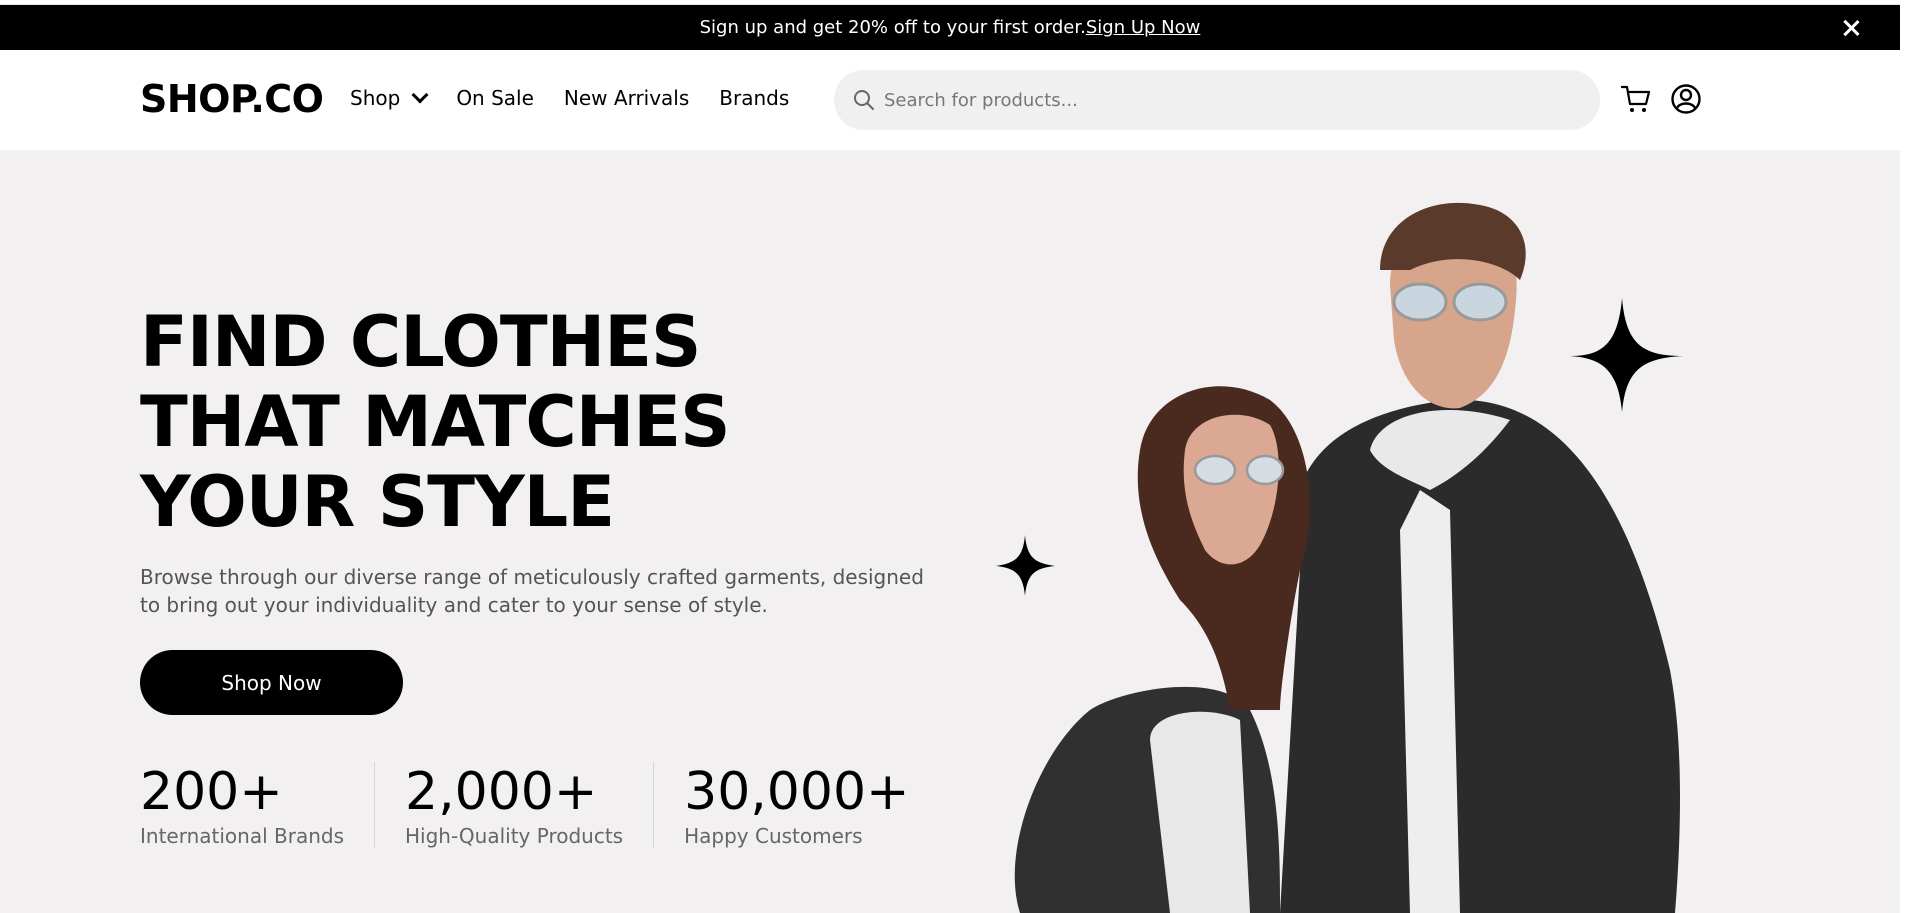 The height and width of the screenshot is (913, 1920). I want to click on navbar: SHOP.CO Shop On Sale New Arrivals Brands, so click(950, 100).